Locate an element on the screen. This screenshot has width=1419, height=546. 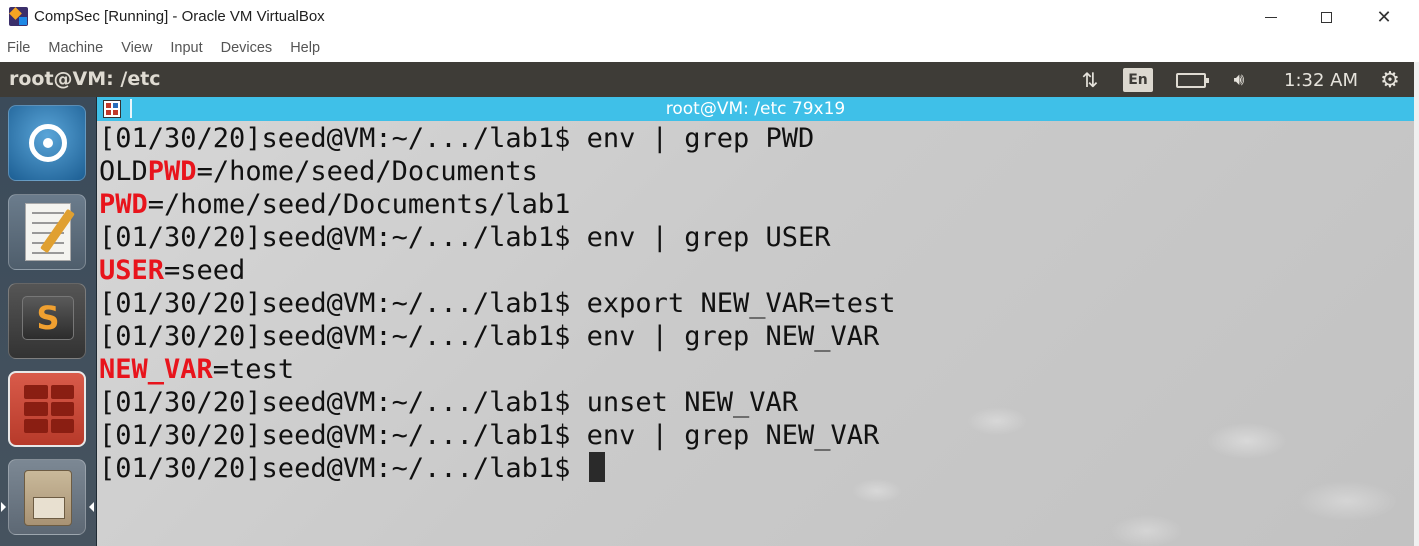
sublime-text-icon: S is located at coordinates (47, 321).